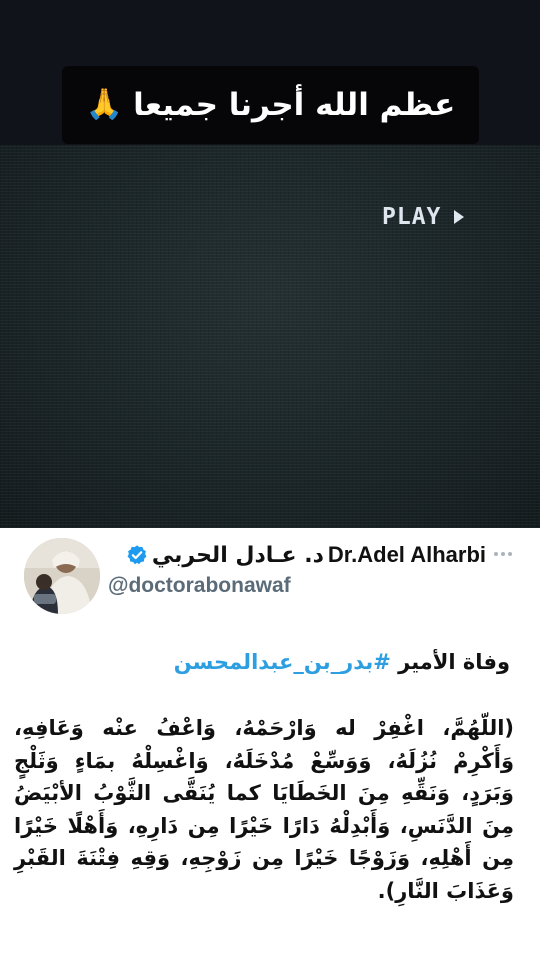  I want to click on verified-badge-icon, so click(137, 555).